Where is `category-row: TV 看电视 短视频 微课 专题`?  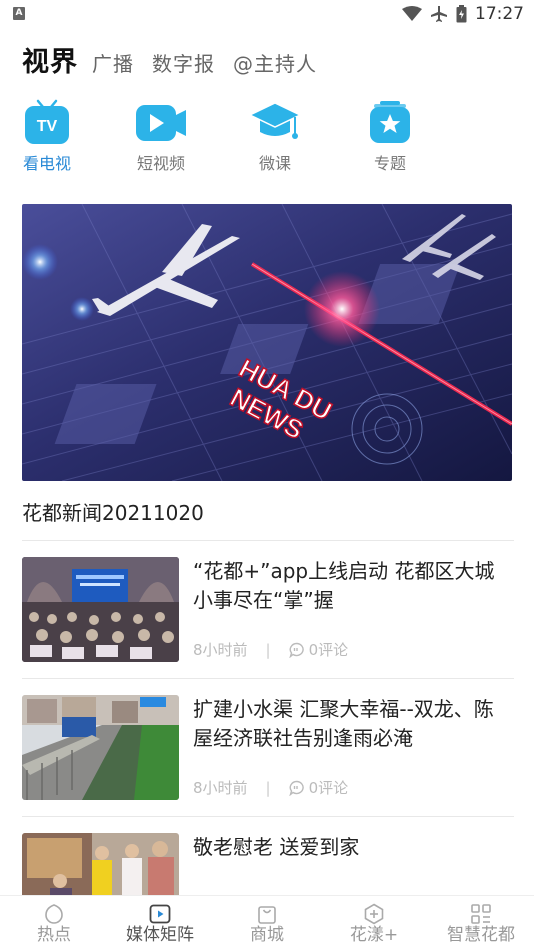 category-row: TV 看电视 短视频 微课 专题 is located at coordinates (267, 138).